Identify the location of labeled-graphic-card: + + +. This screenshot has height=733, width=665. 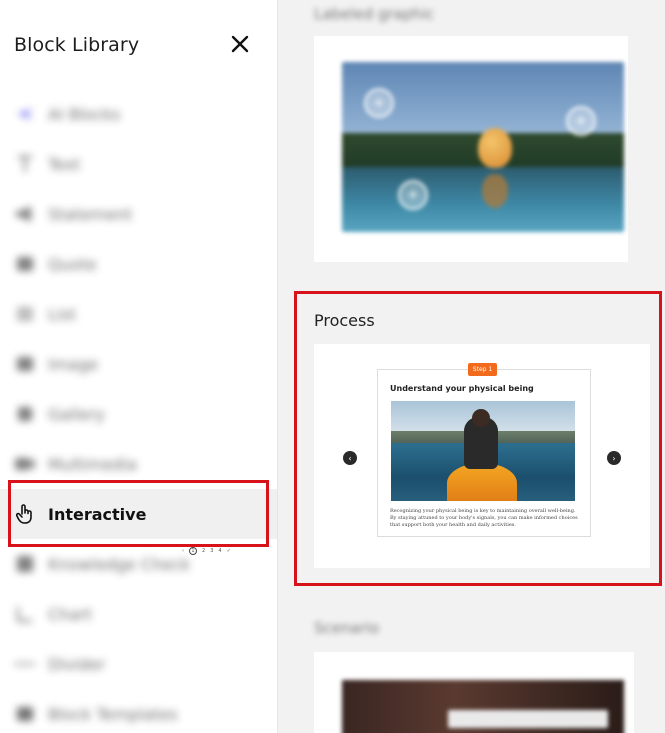
(471, 149).